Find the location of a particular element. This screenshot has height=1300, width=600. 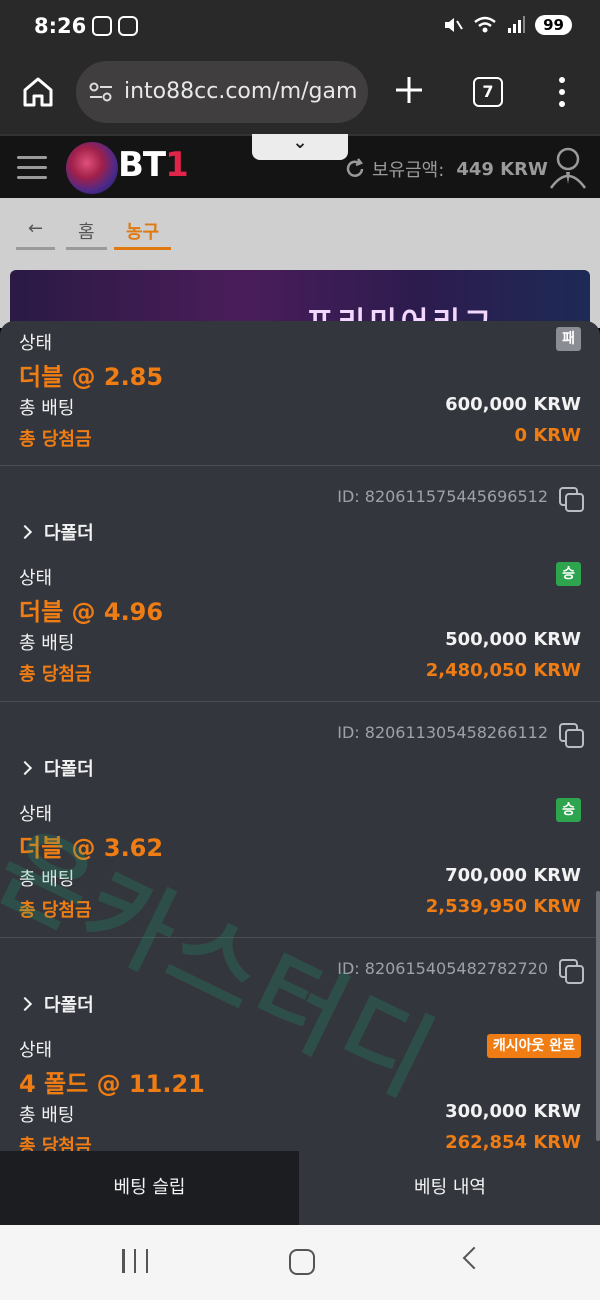

signal-icon is located at coordinates (517, 24).